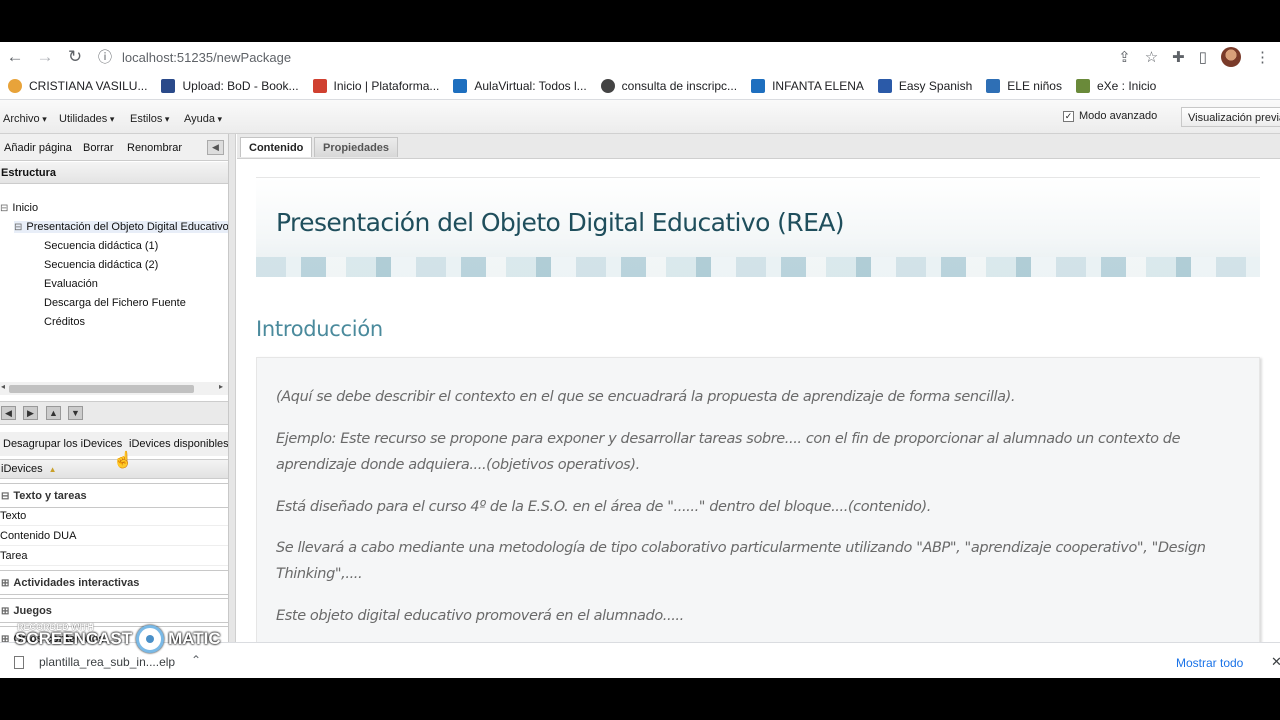  What do you see at coordinates (1126, 85) in the screenshot?
I see `bookmark-label: eXe : Inicio` at bounding box center [1126, 85].